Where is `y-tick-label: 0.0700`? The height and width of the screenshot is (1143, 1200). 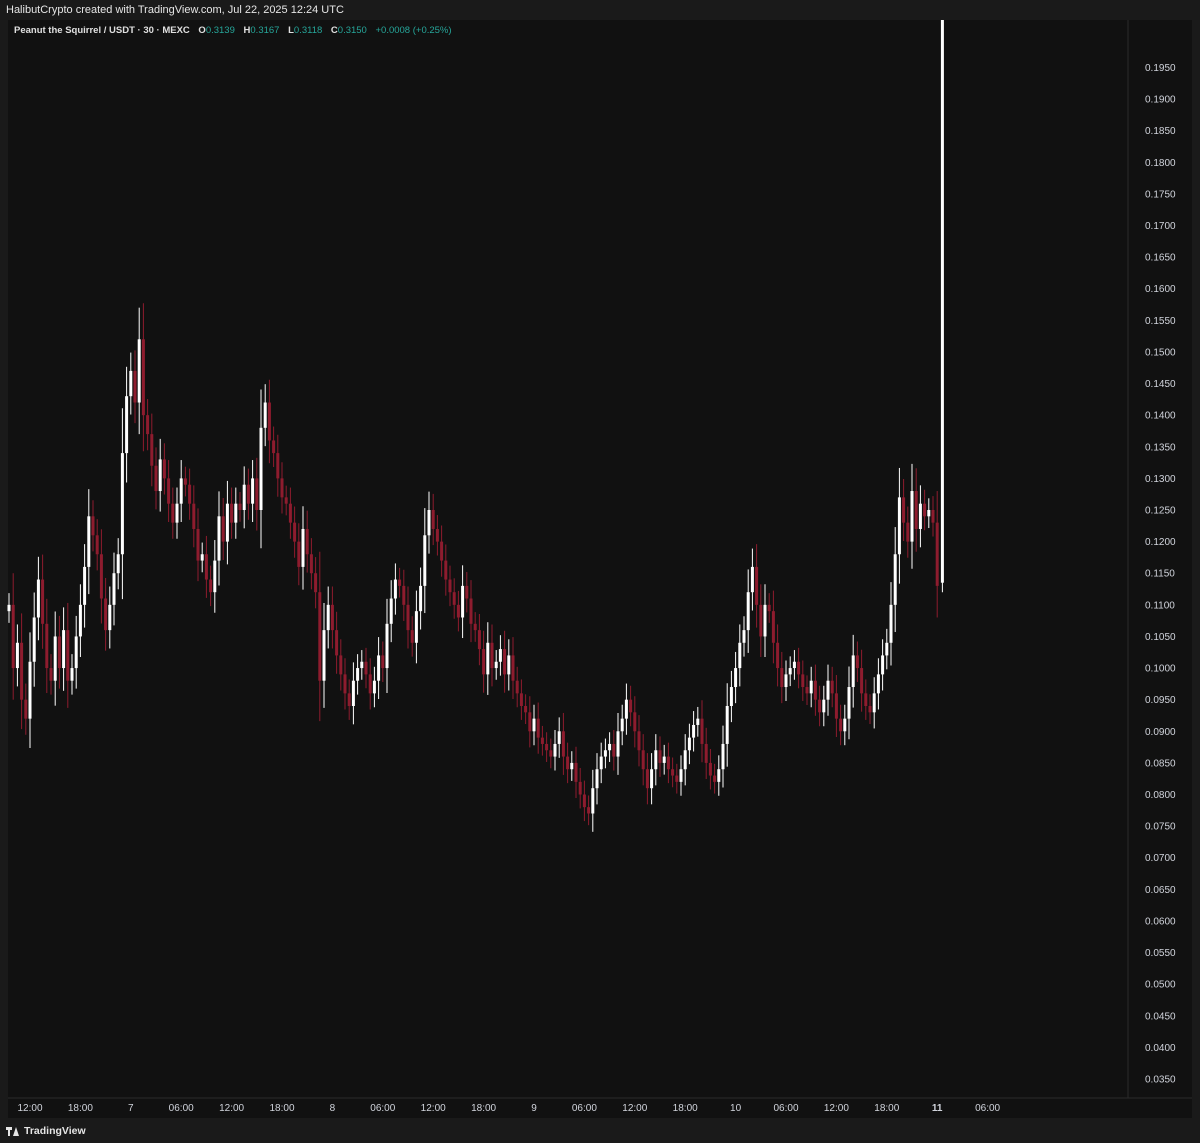
y-tick-label: 0.0700 is located at coordinates (1160, 858).